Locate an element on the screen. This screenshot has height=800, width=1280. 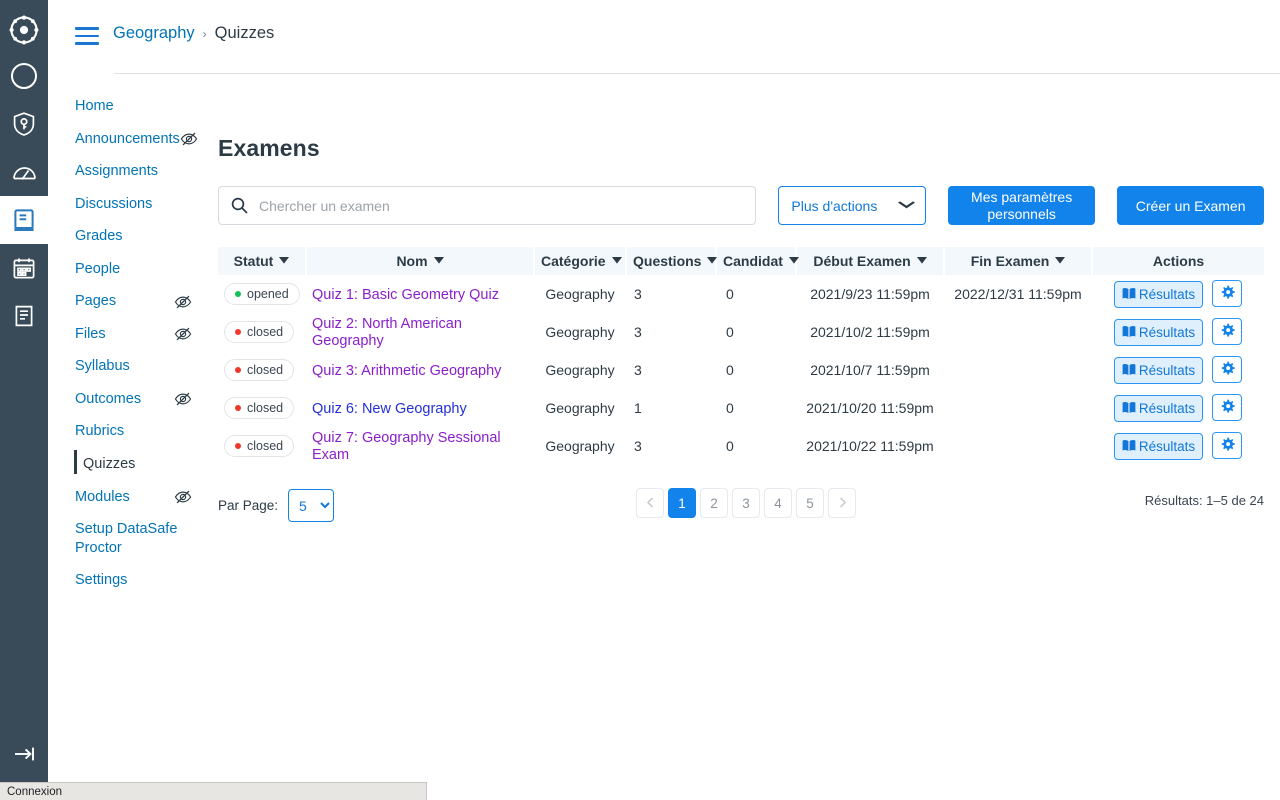
more-actions-button: Plus d'actions is located at coordinates (852, 205).